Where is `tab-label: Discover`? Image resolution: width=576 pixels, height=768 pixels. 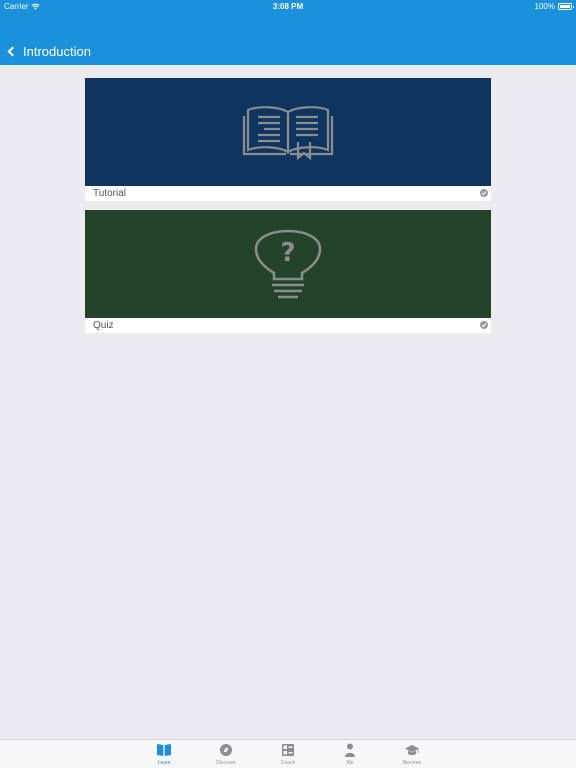 tab-label: Discover is located at coordinates (226, 763).